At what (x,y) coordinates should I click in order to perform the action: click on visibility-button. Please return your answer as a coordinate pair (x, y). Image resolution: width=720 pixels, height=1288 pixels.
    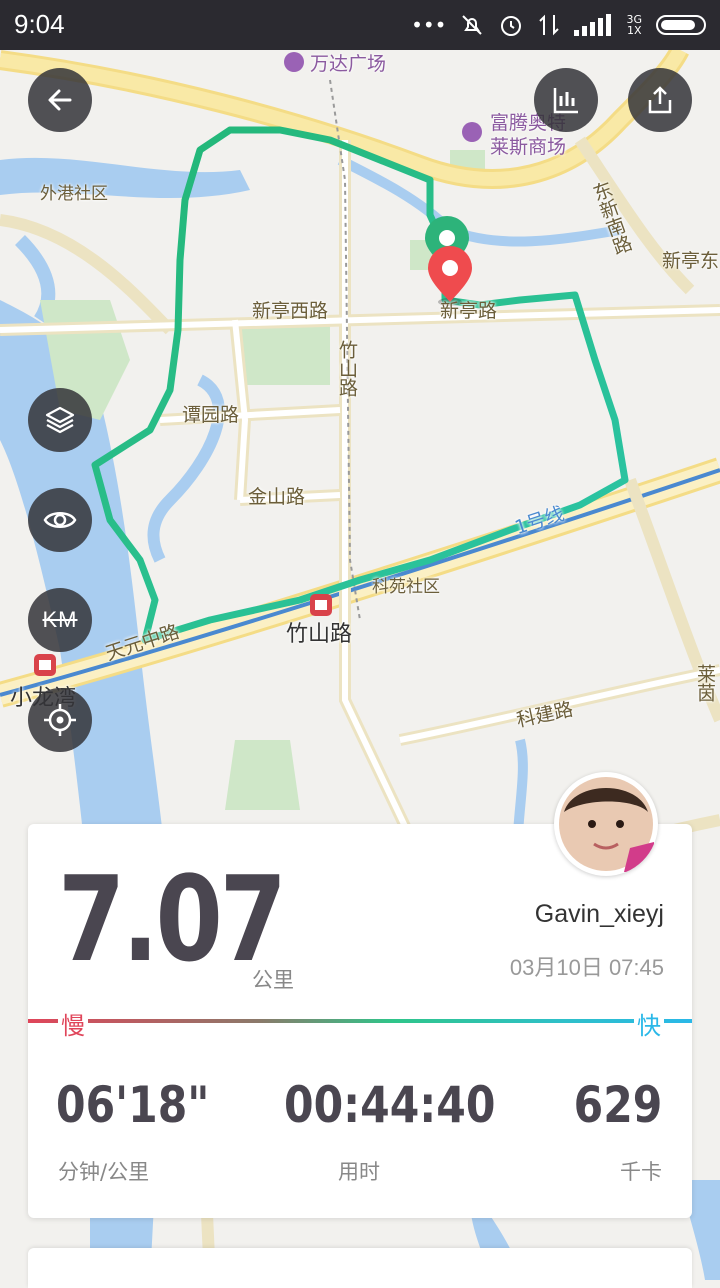
    Looking at the image, I should click on (60, 520).